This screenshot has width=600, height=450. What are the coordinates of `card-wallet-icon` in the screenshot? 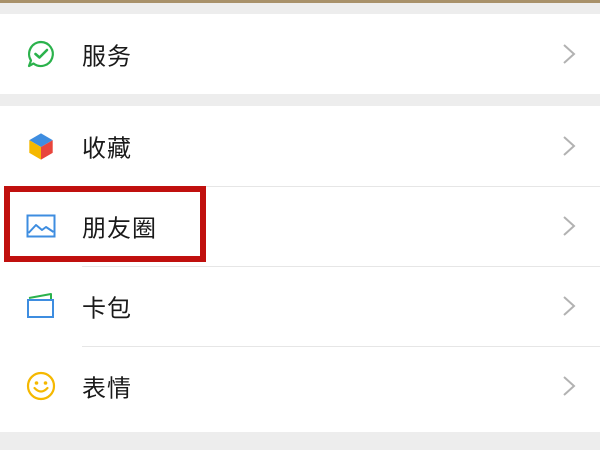 It's located at (41, 306).